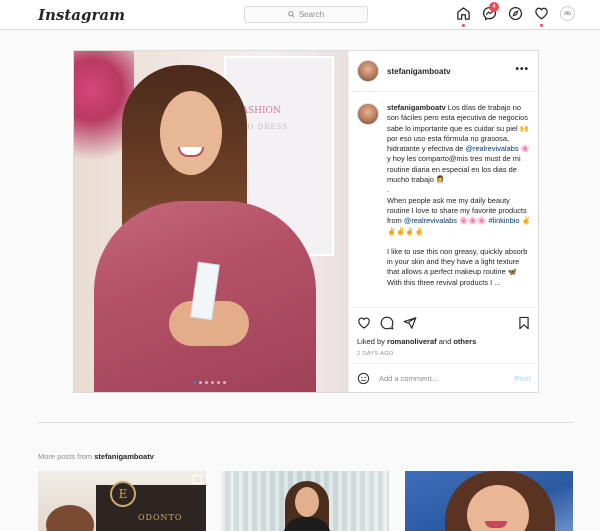 The image size is (600, 531). I want to click on search-icon, so click(291, 14).